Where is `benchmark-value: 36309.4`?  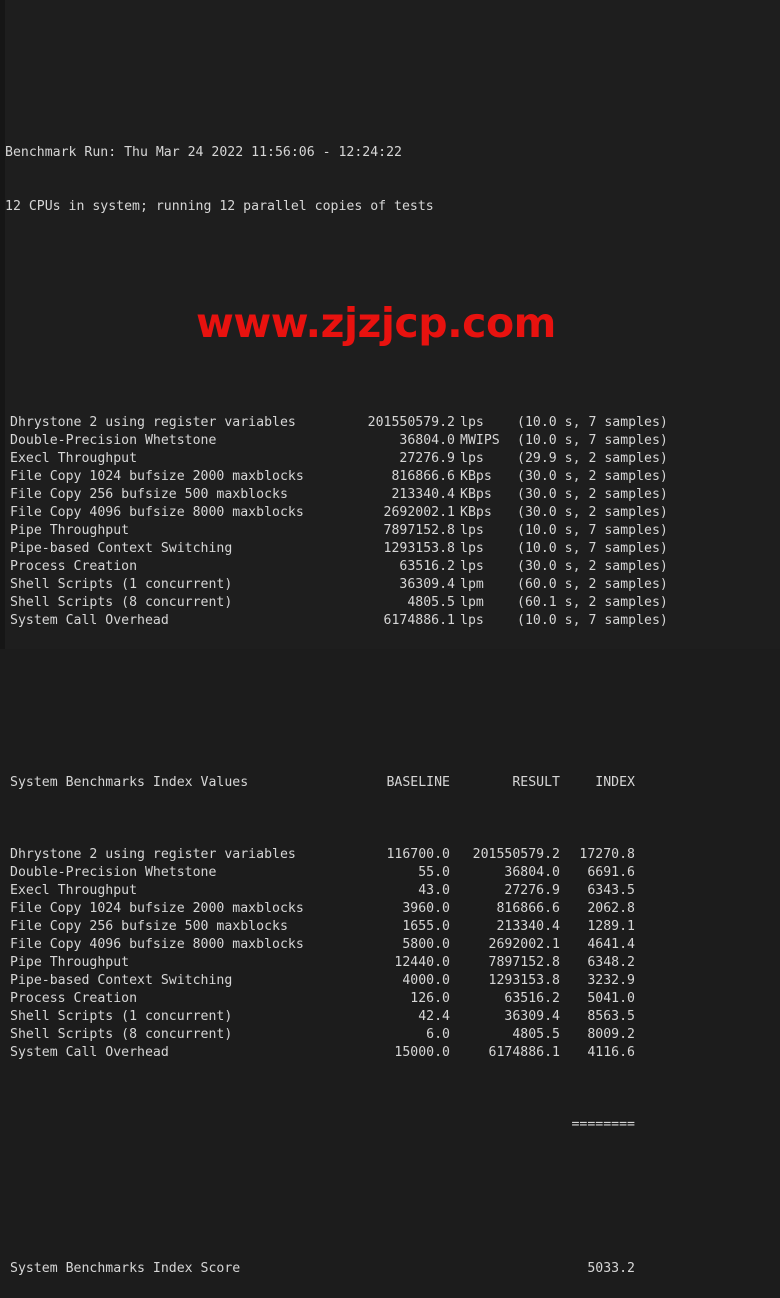 benchmark-value: 36309.4 is located at coordinates (427, 584).